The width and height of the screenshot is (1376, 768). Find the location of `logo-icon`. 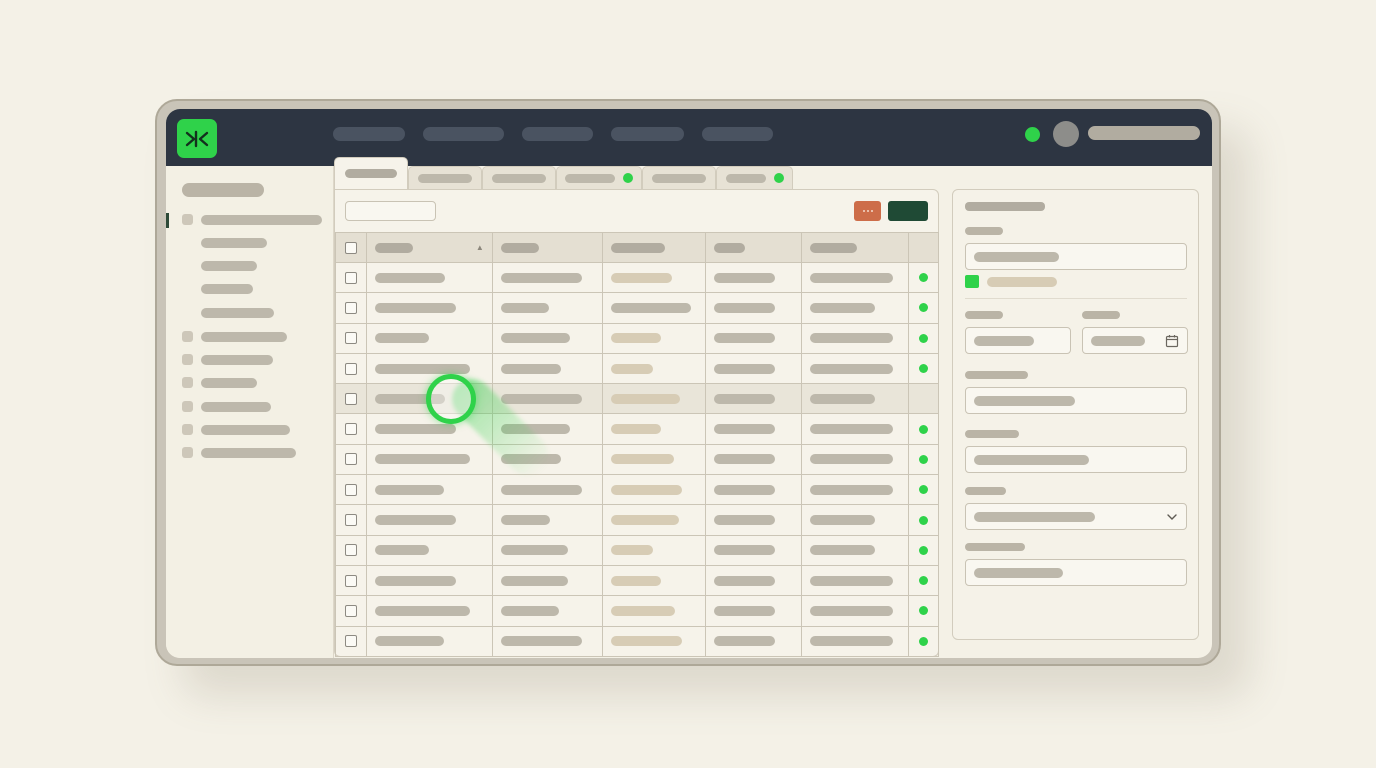

logo-icon is located at coordinates (197, 138).